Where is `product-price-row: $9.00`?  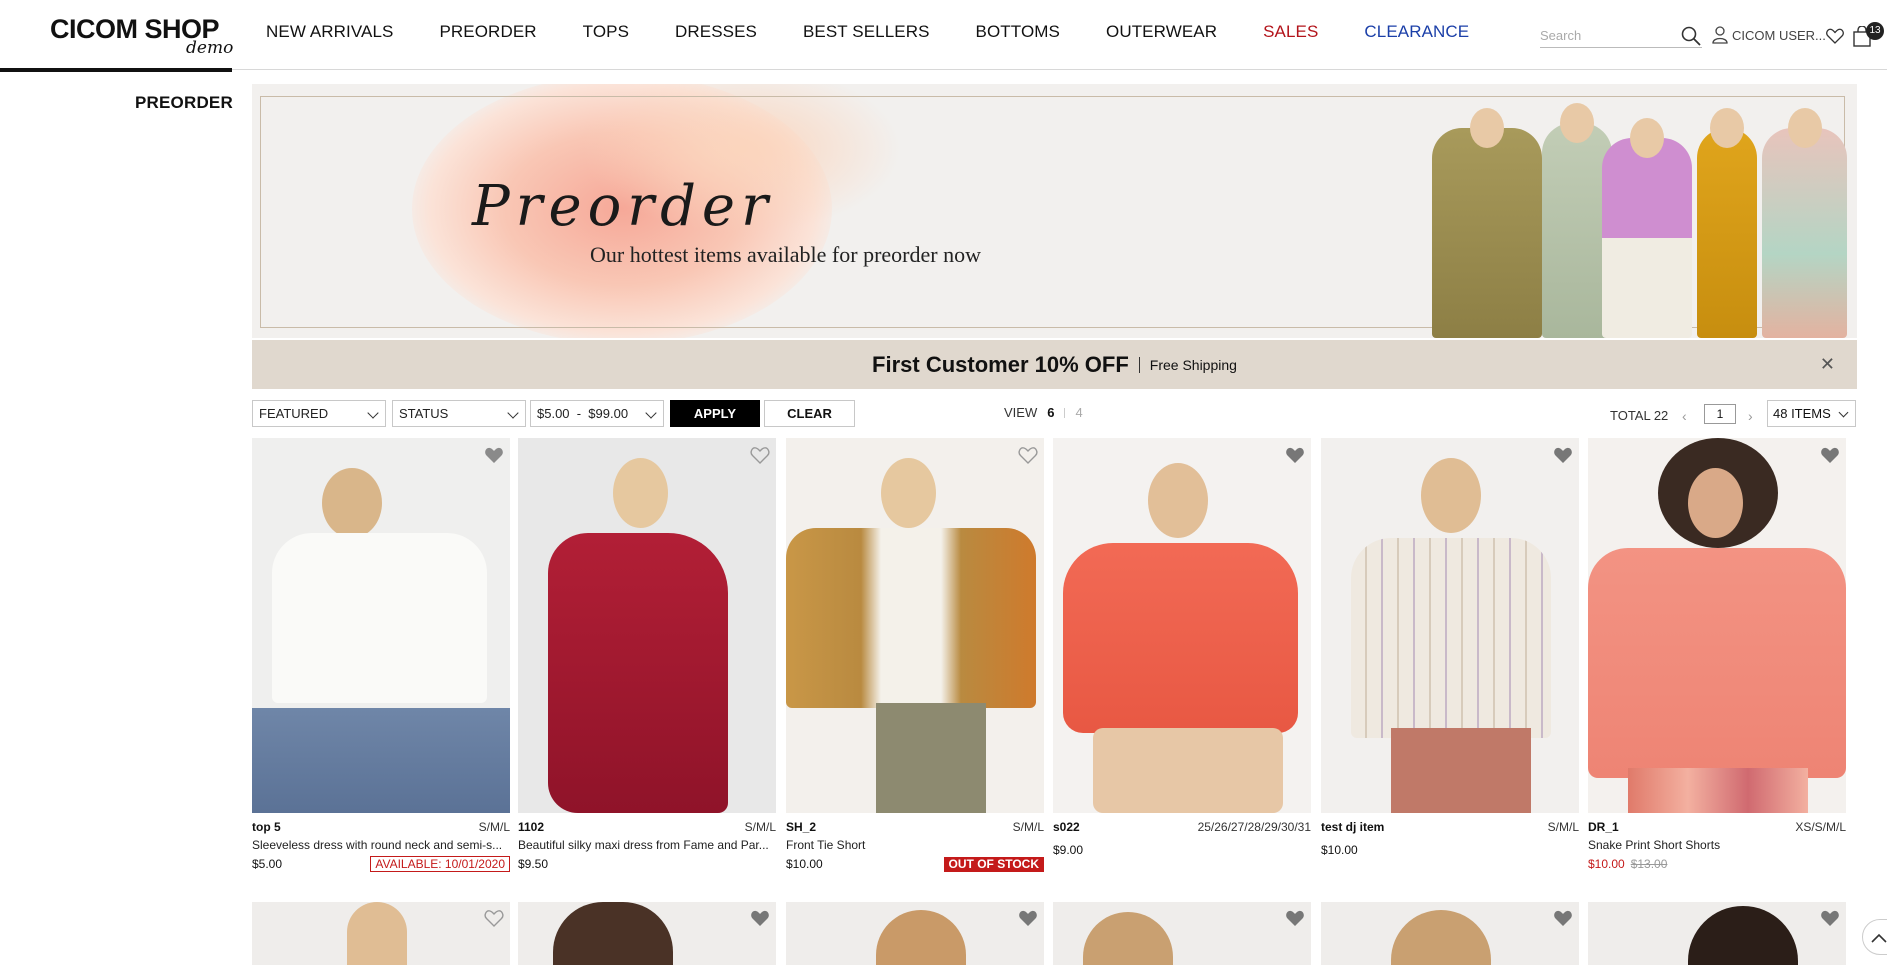
product-price-row: $9.00 is located at coordinates (1182, 850).